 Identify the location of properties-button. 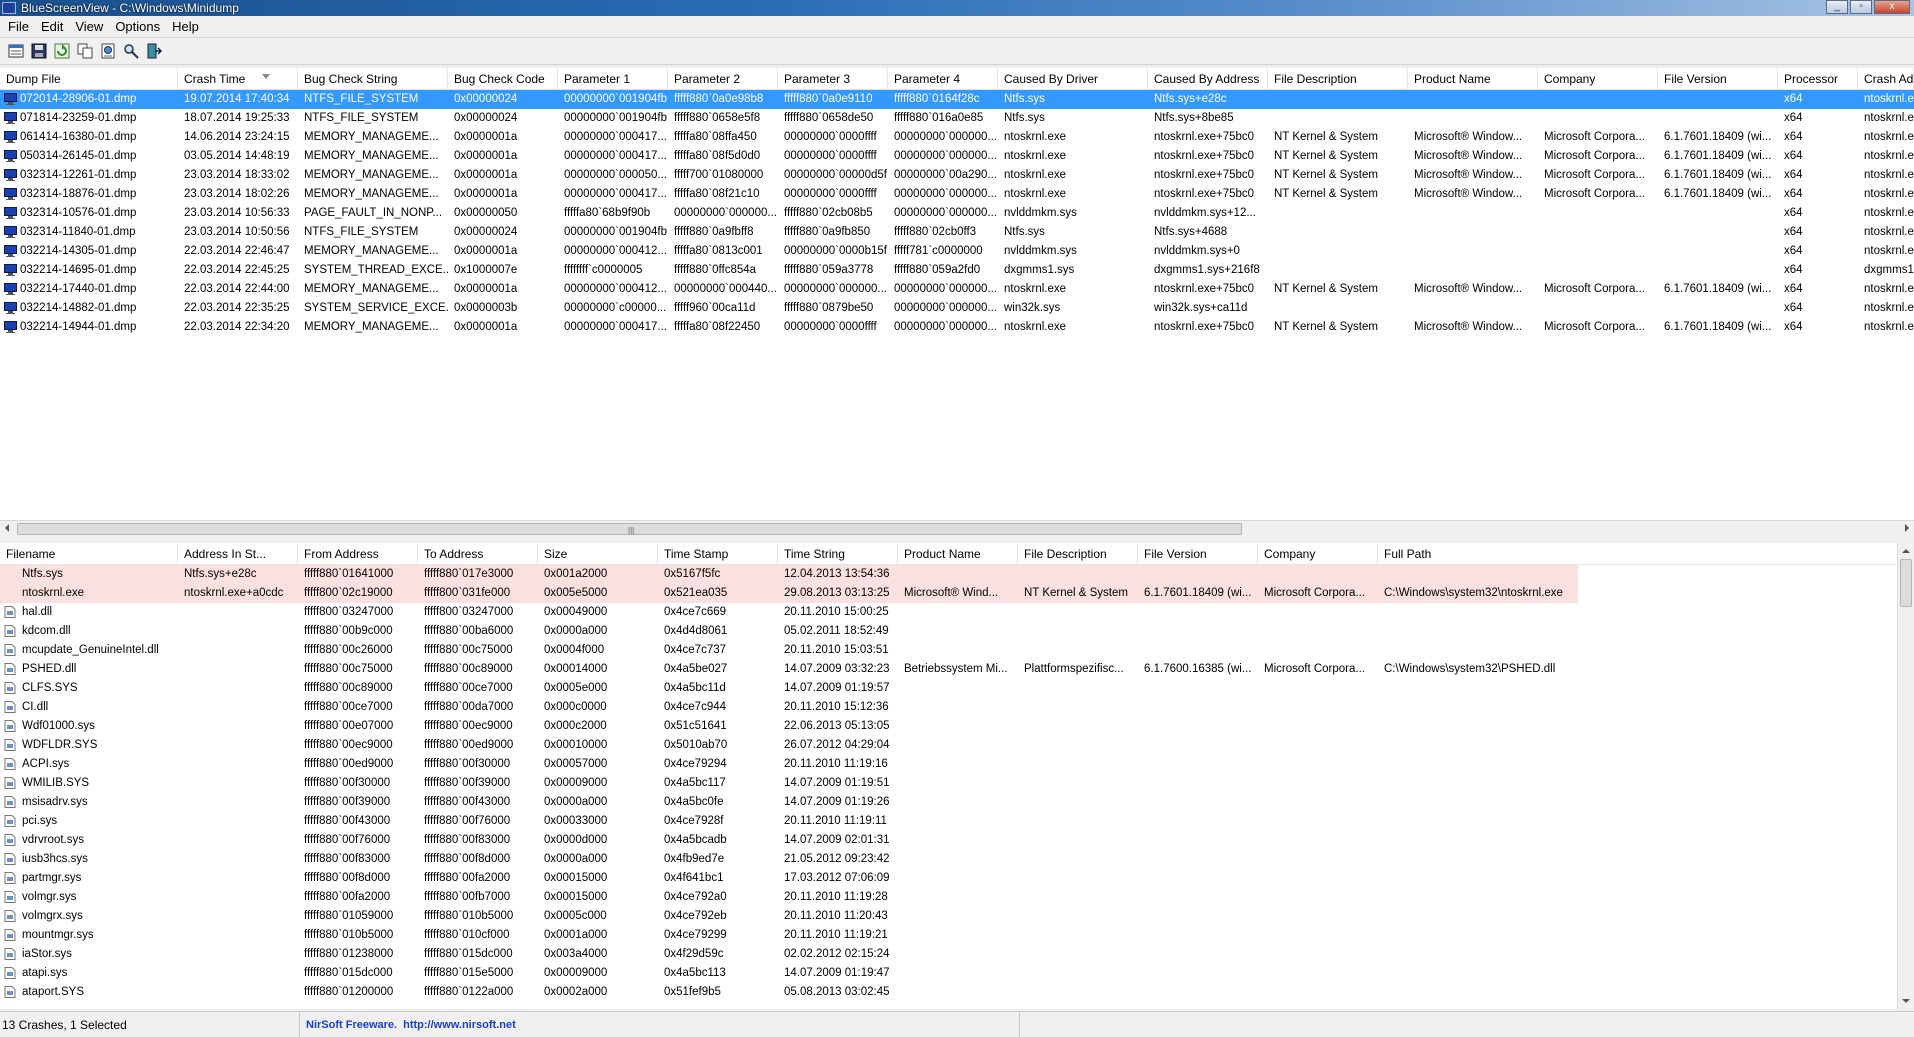
(16, 51).